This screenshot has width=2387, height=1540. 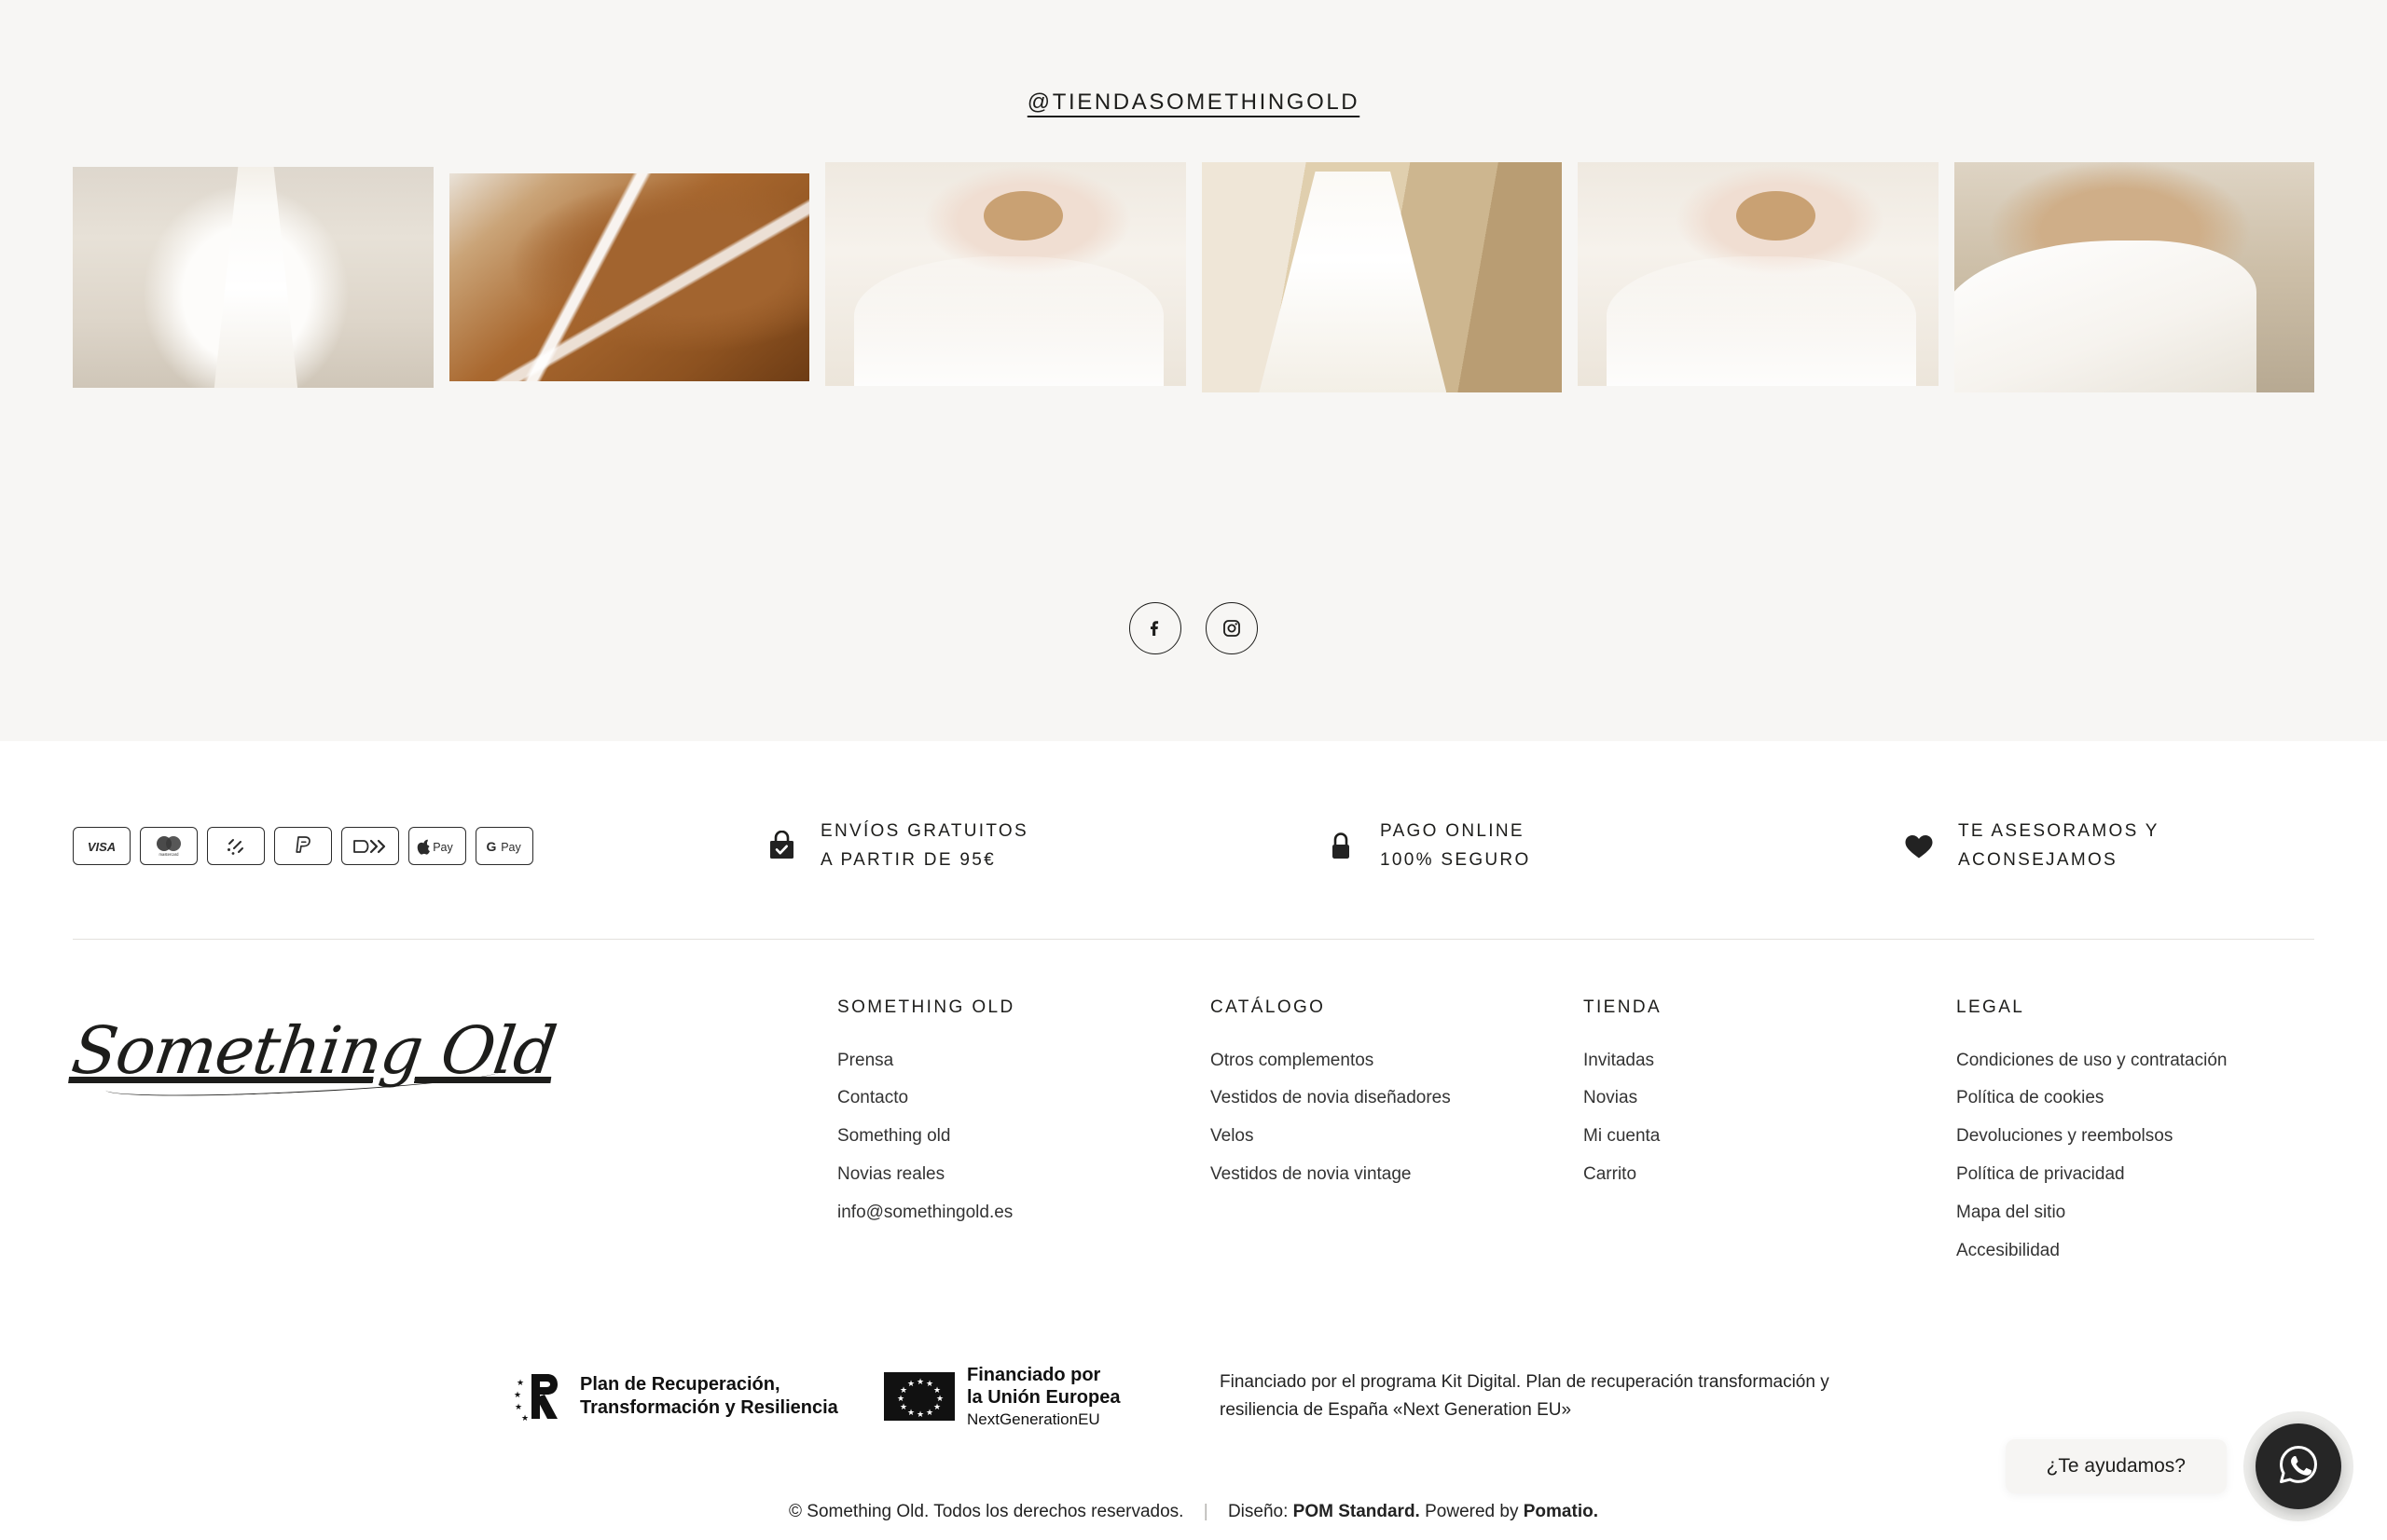 I want to click on gallery-photo-lace-bride, so click(x=2133, y=277).